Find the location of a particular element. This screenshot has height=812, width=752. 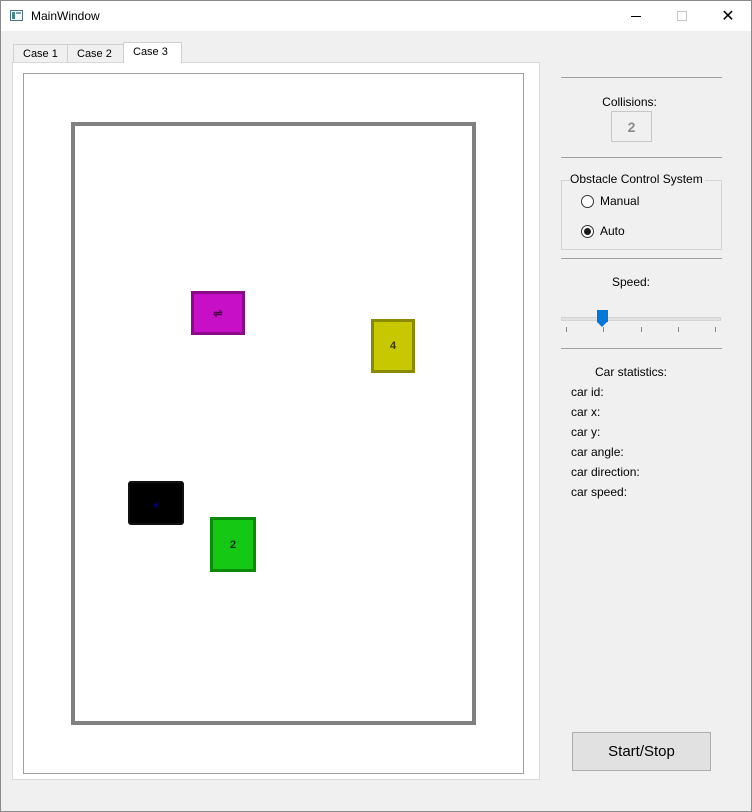

car-green: 2 is located at coordinates (233, 544).